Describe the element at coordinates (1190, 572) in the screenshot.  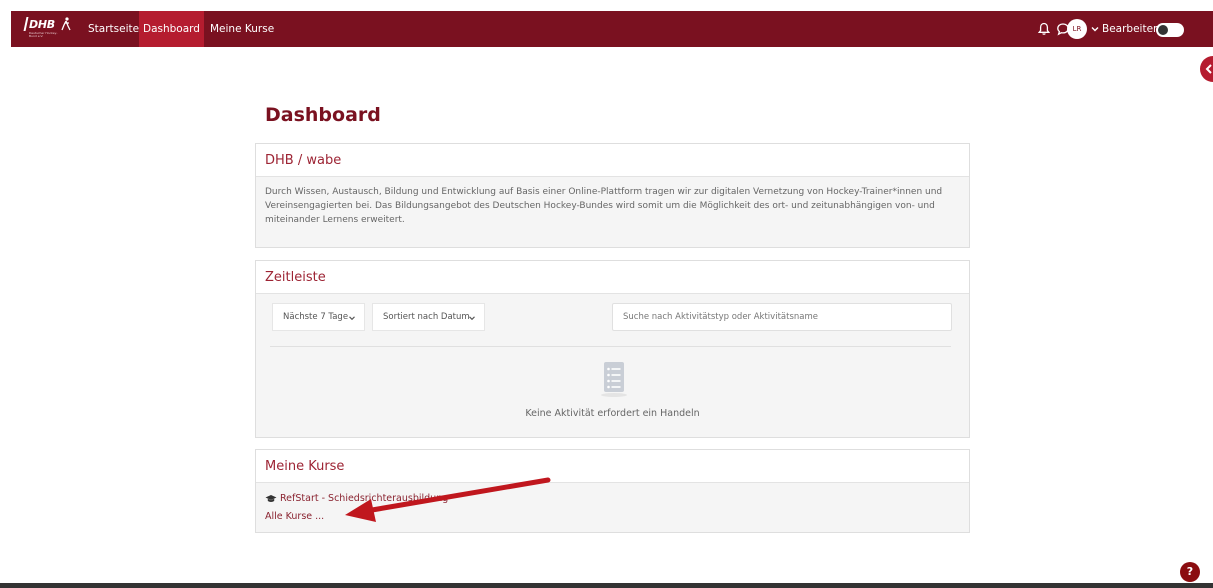
I see `help-button: ?` at that location.